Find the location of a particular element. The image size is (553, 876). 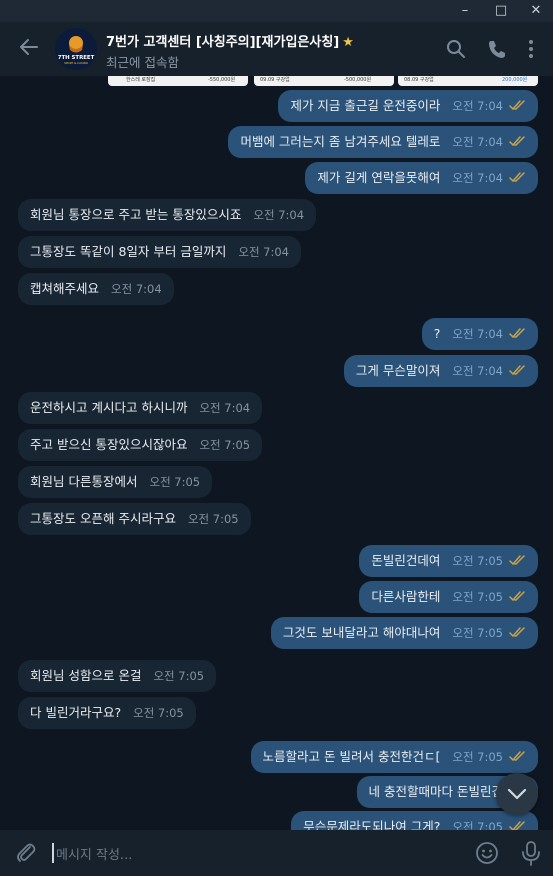

chevron-down-icon is located at coordinates (517, 794).